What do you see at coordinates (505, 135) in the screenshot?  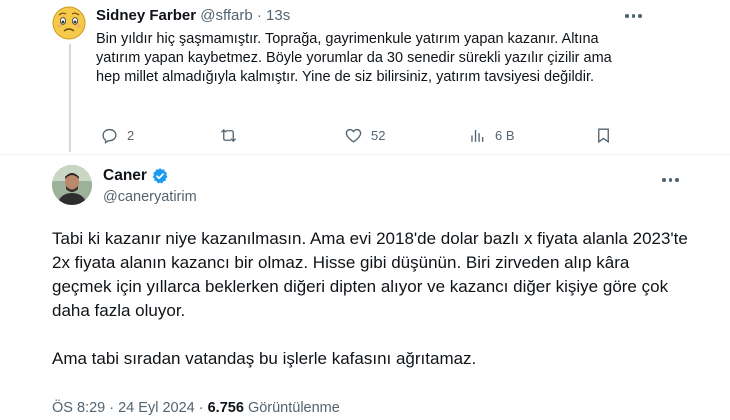 I see `views-count: 6 B` at bounding box center [505, 135].